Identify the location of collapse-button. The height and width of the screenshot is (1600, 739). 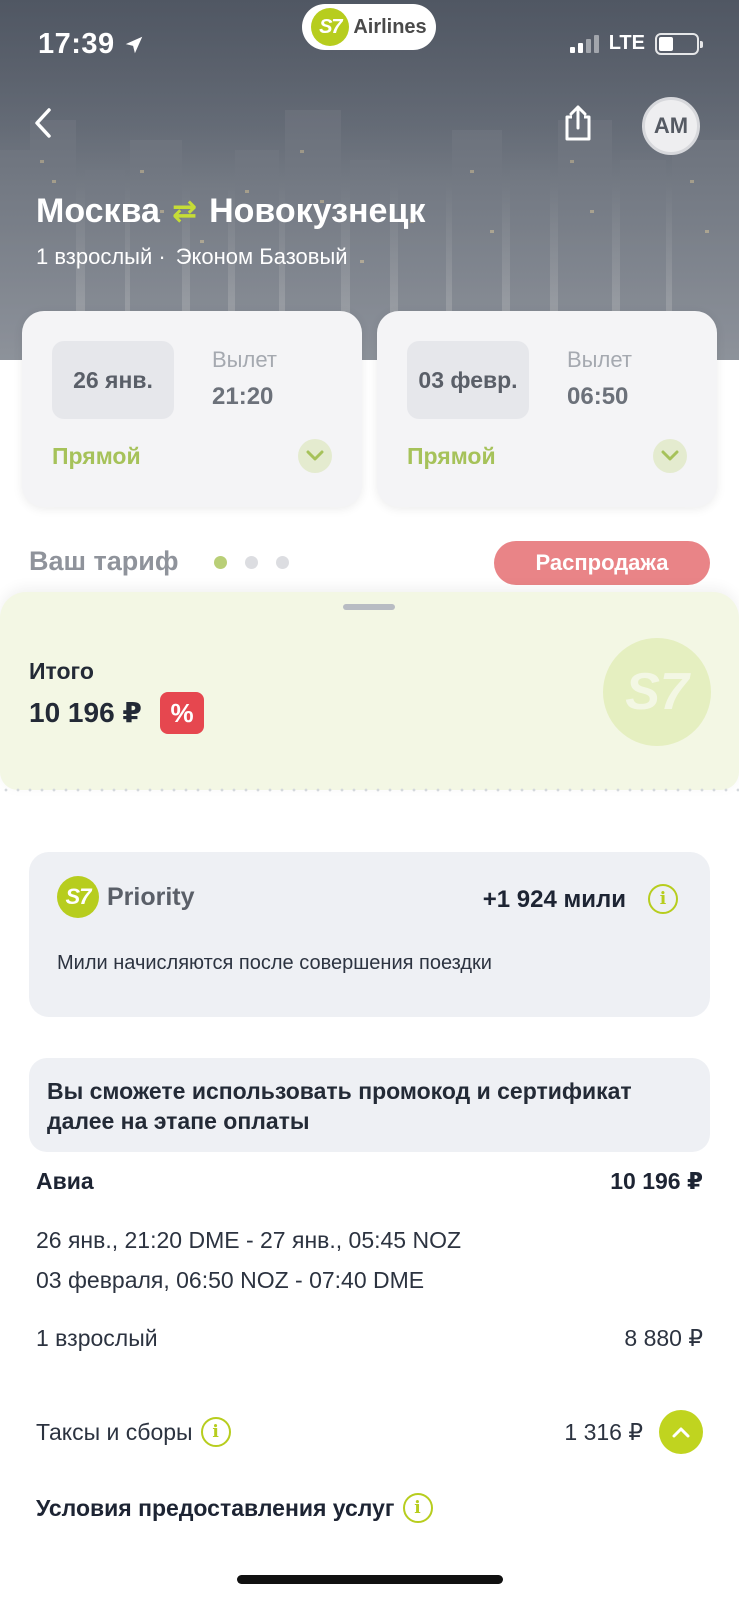
(681, 1432).